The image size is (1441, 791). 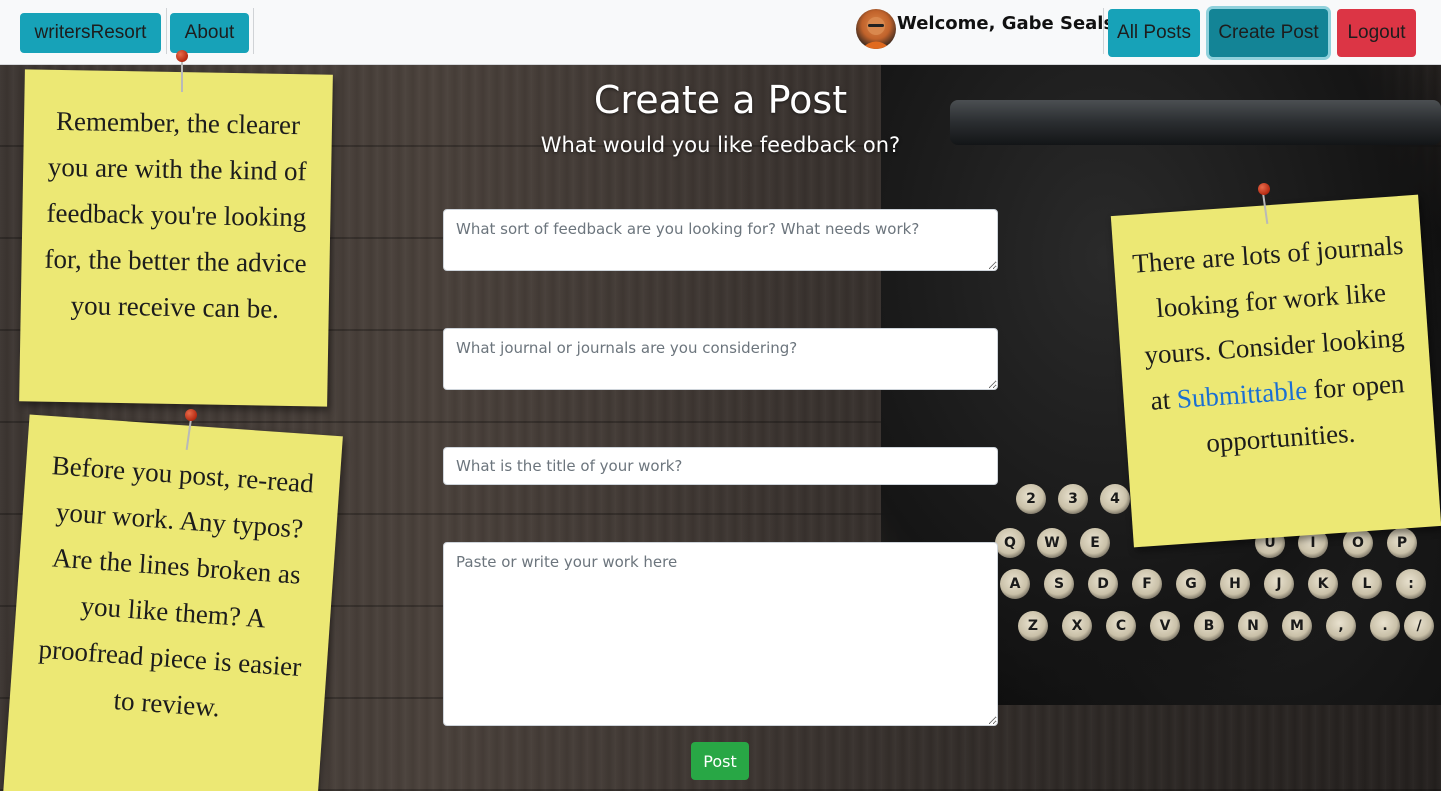 I want to click on typewriter-key: G, so click(x=1191, y=584).